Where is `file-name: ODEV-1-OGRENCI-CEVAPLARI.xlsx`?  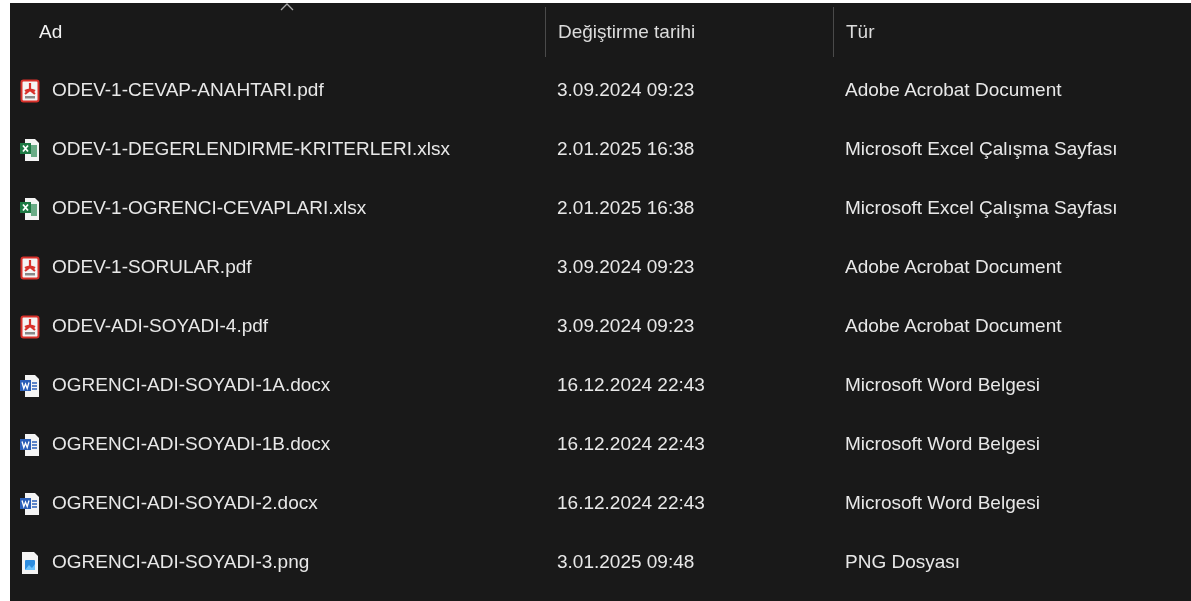
file-name: ODEV-1-OGRENCI-CEVAPLARI.xlsx is located at coordinates (209, 208).